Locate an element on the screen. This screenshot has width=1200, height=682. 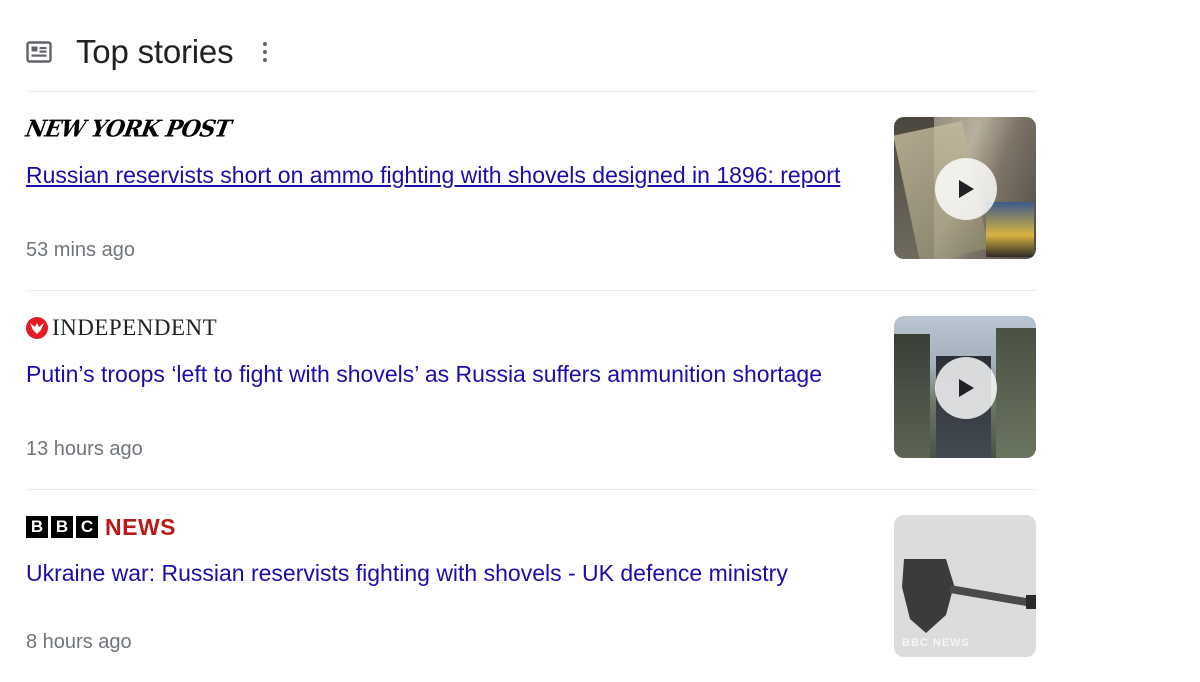
story-timestamp: 53 mins ago is located at coordinates (80, 250).